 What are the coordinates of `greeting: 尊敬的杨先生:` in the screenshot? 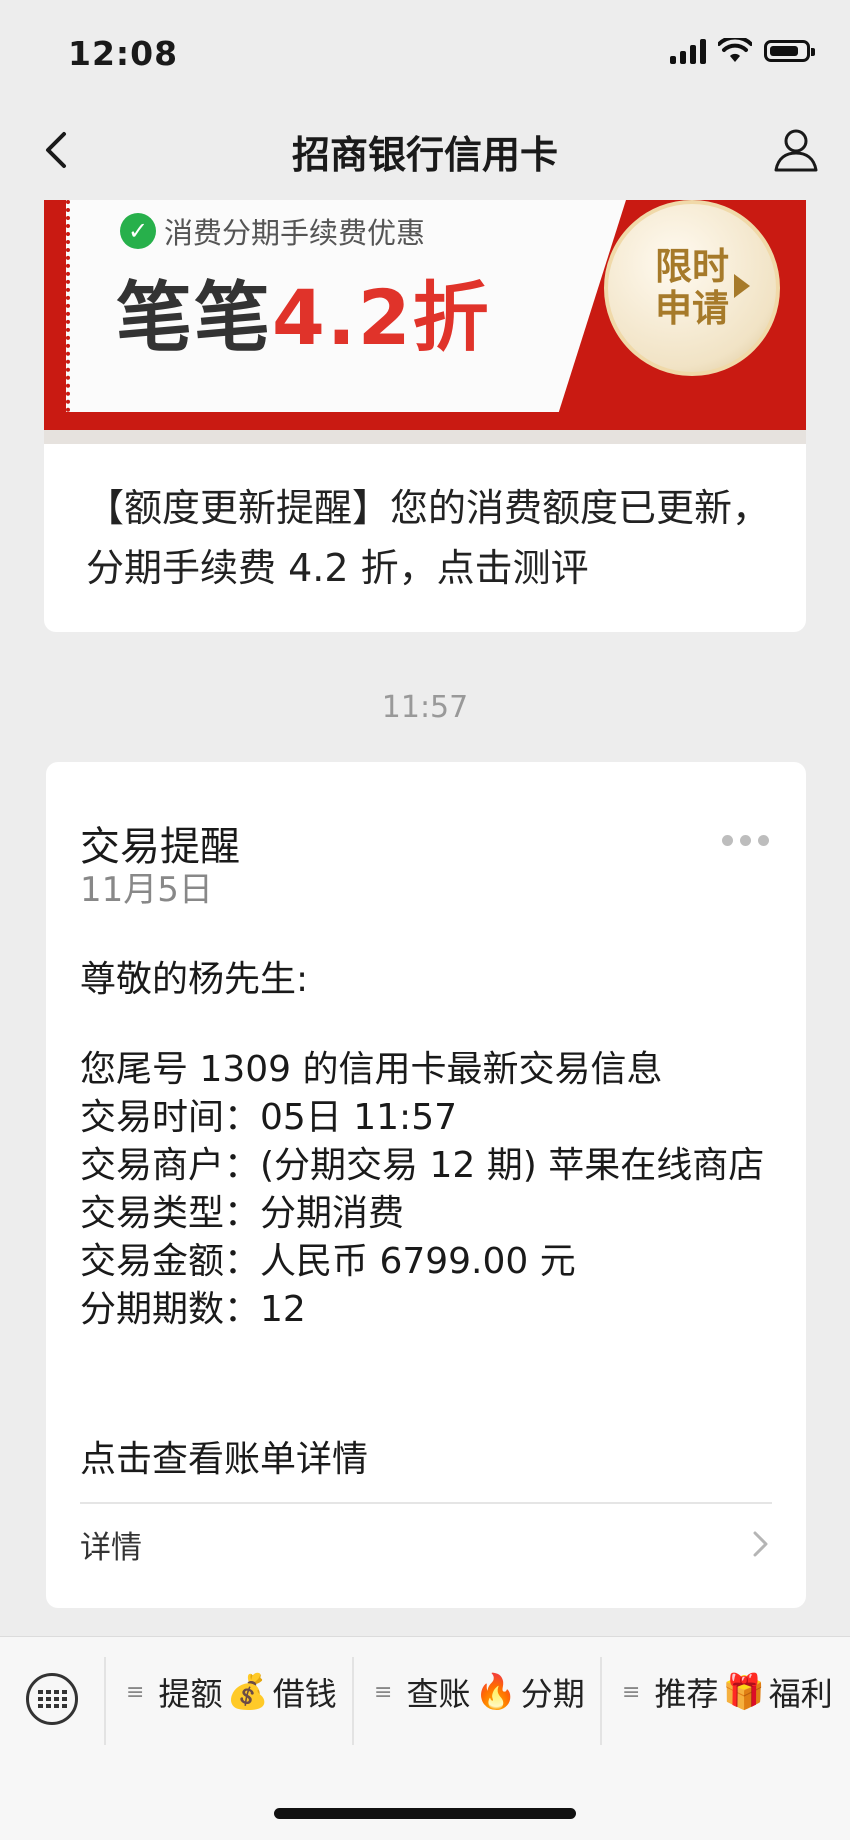 It's located at (194, 979).